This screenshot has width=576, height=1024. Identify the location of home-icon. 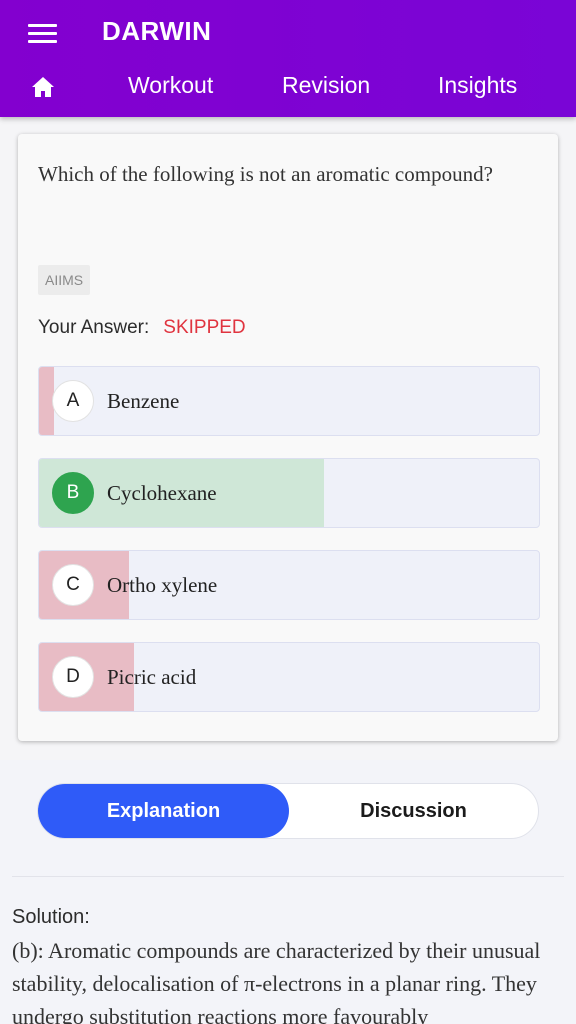
(43, 87).